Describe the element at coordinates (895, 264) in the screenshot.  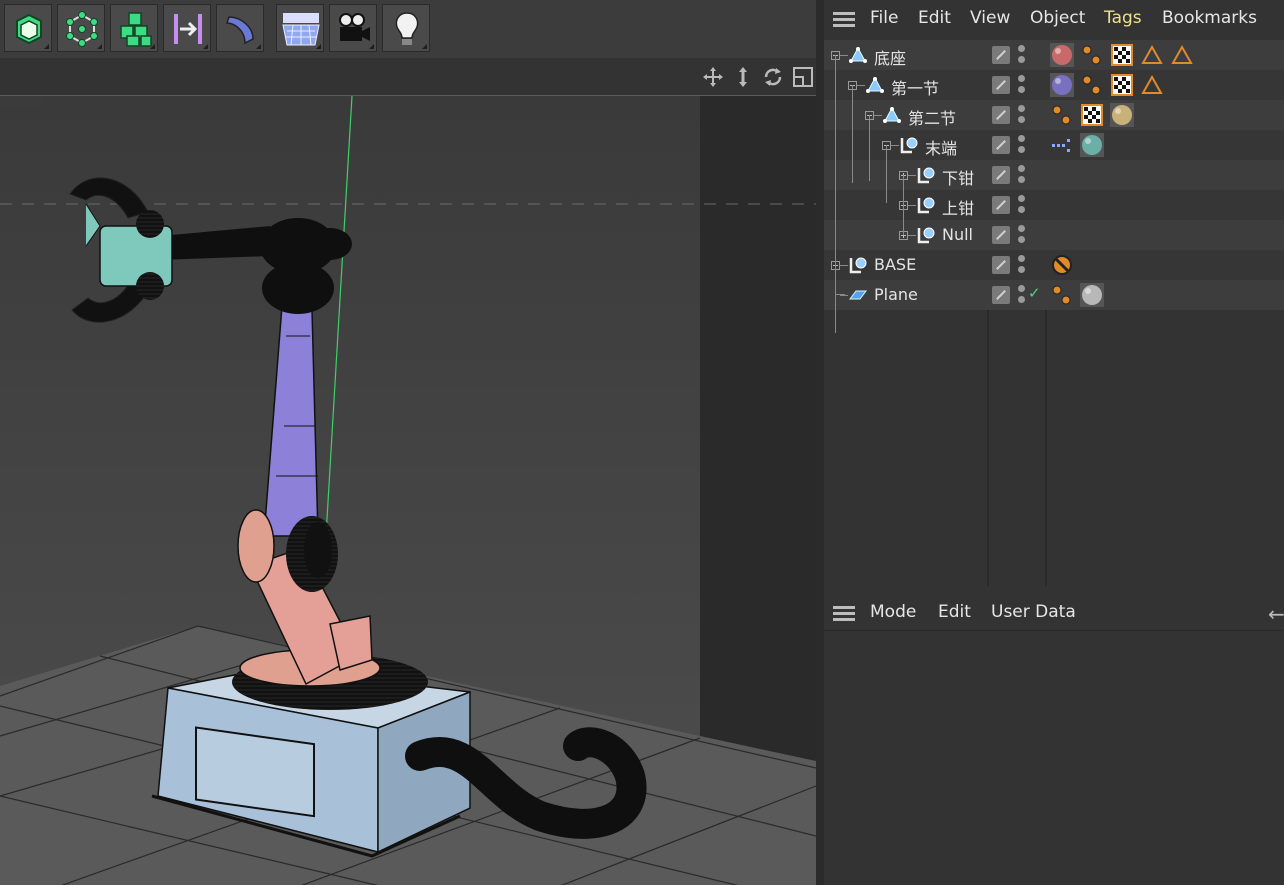
I see `object-name: BASE` at that location.